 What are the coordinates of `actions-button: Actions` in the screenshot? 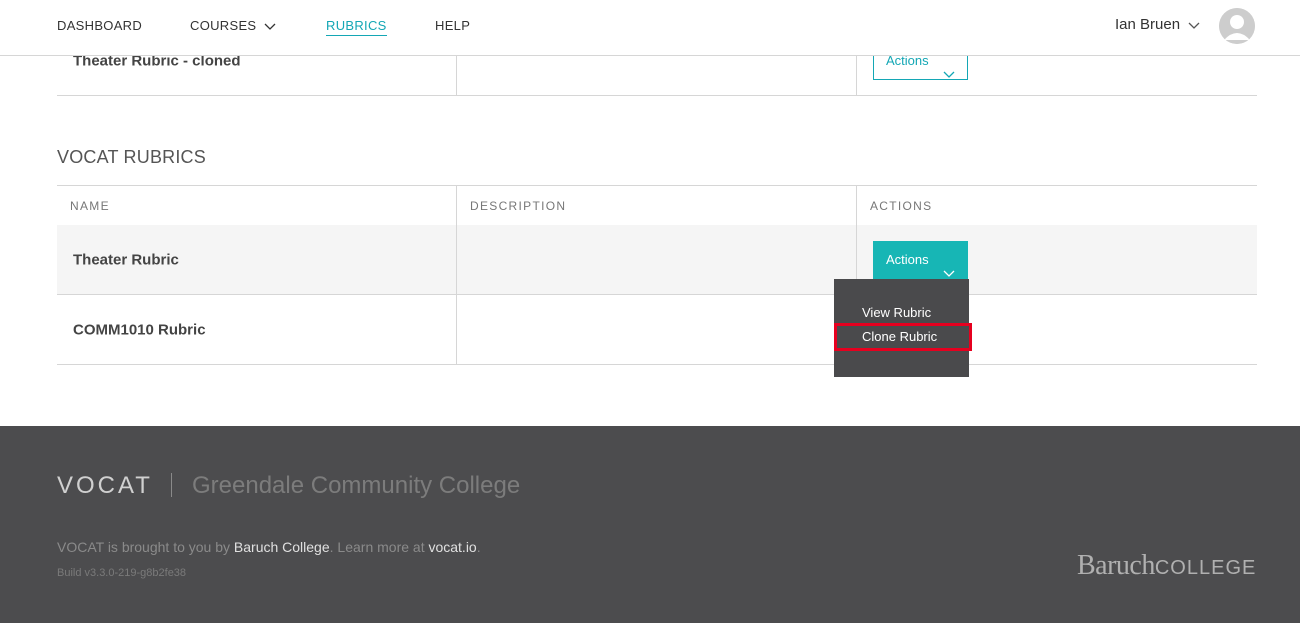 It's located at (920, 260).